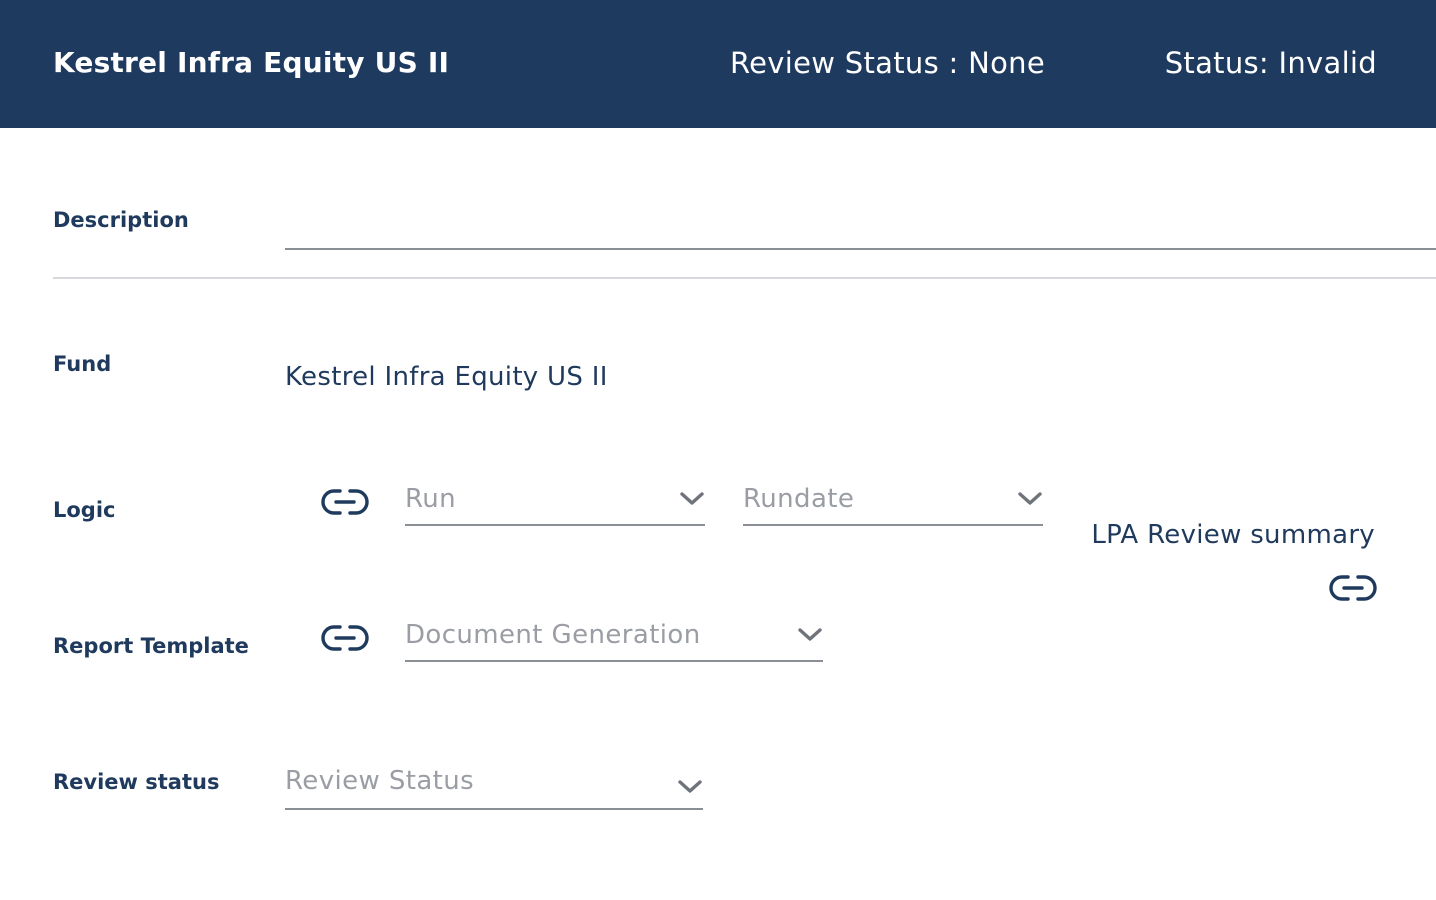 The height and width of the screenshot is (900, 1436). I want to click on logic-link-icon, so click(345, 502).